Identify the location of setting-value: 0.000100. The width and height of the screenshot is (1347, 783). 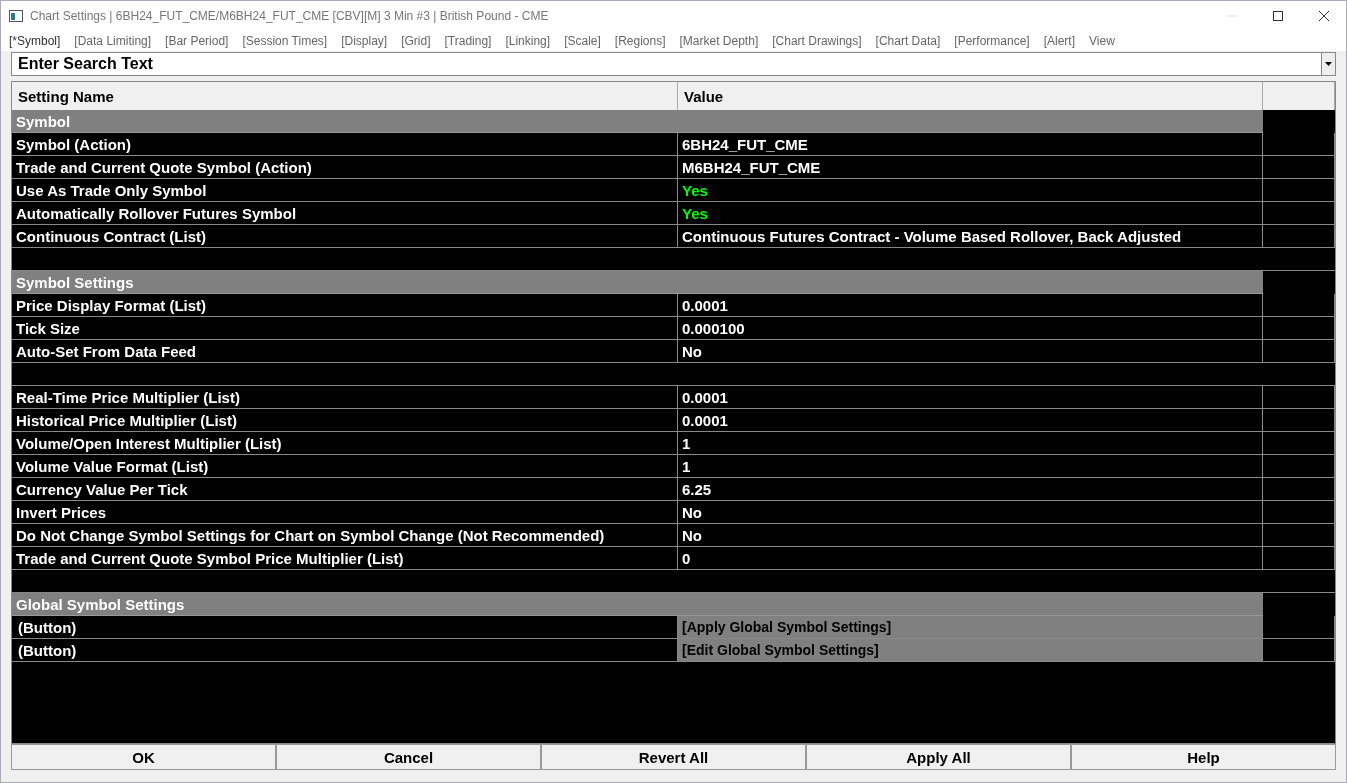
(970, 328).